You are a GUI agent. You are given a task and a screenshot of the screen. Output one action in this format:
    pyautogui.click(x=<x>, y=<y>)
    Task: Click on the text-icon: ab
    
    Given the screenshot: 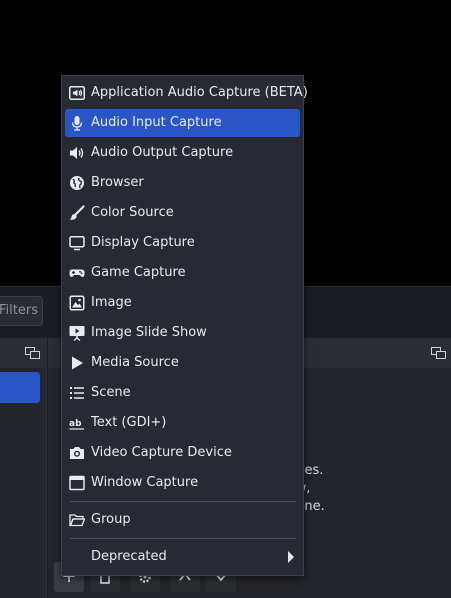 What is the action you would take?
    pyautogui.click(x=76, y=424)
    